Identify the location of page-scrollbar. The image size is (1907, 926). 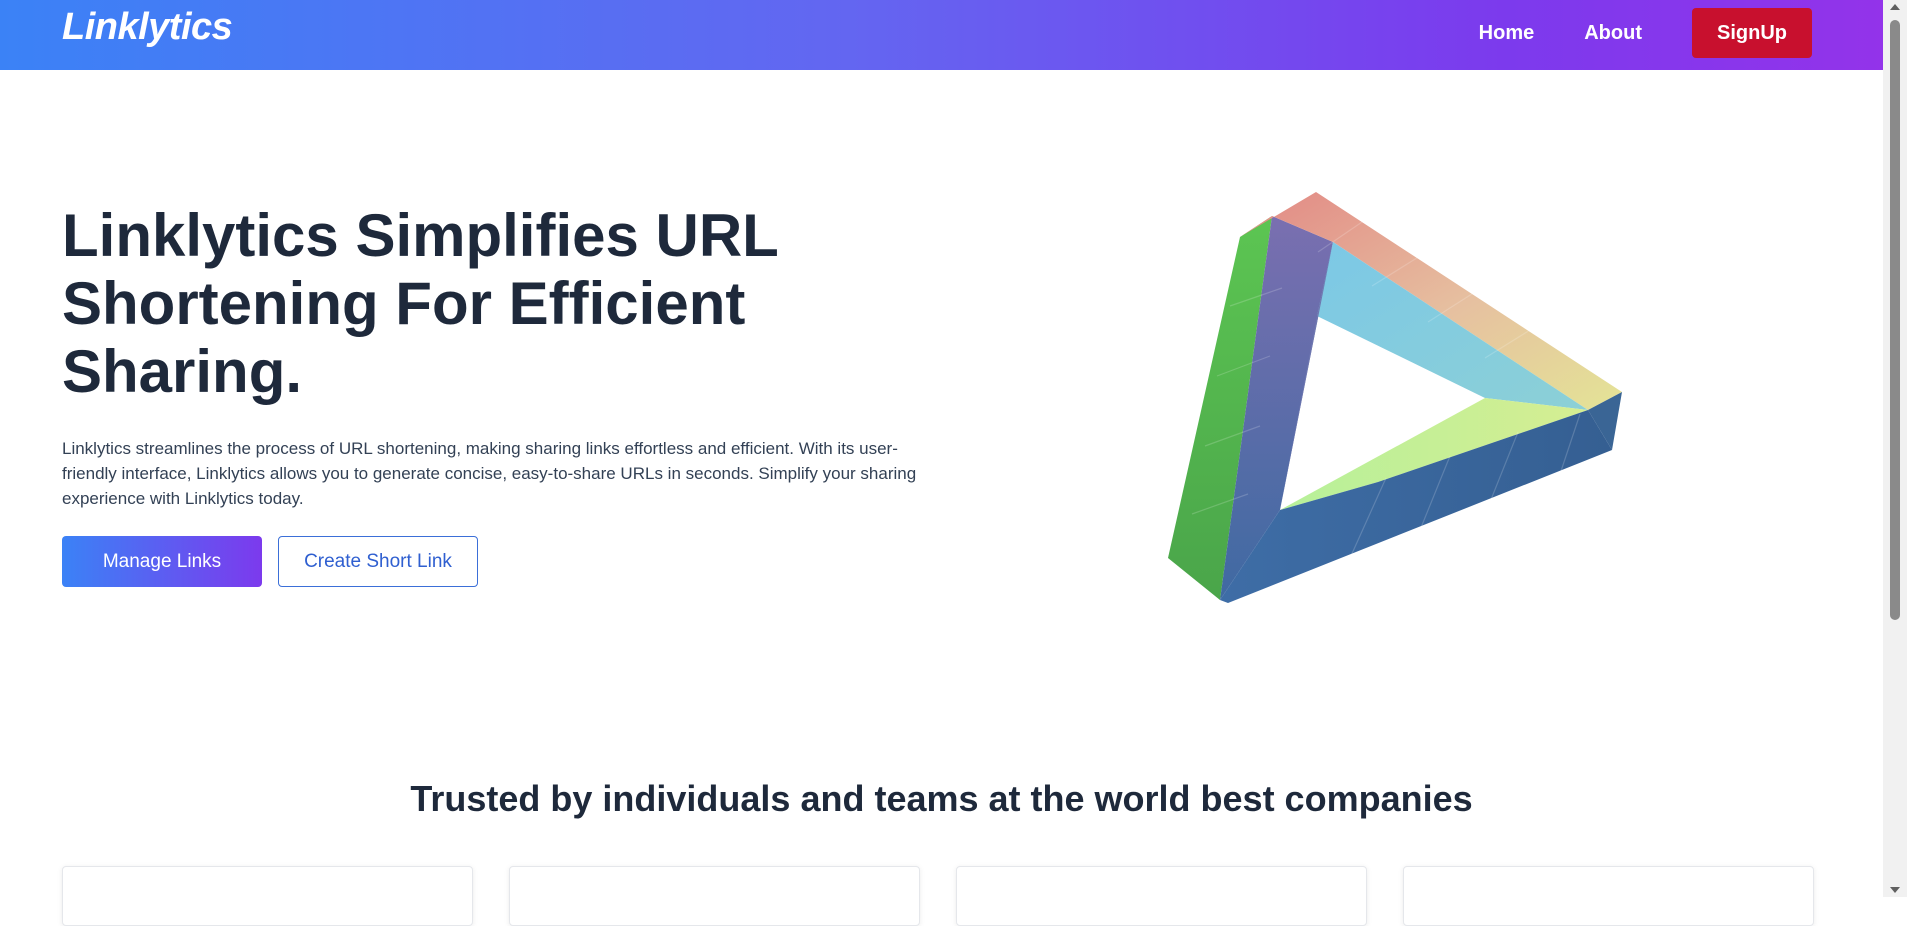
(1895, 448).